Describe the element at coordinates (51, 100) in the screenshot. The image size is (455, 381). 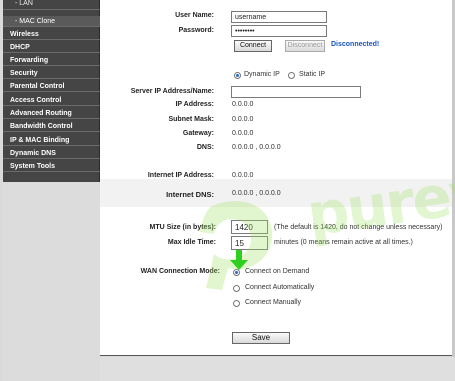
I see `sidebar-item-access-control: Access Control` at that location.